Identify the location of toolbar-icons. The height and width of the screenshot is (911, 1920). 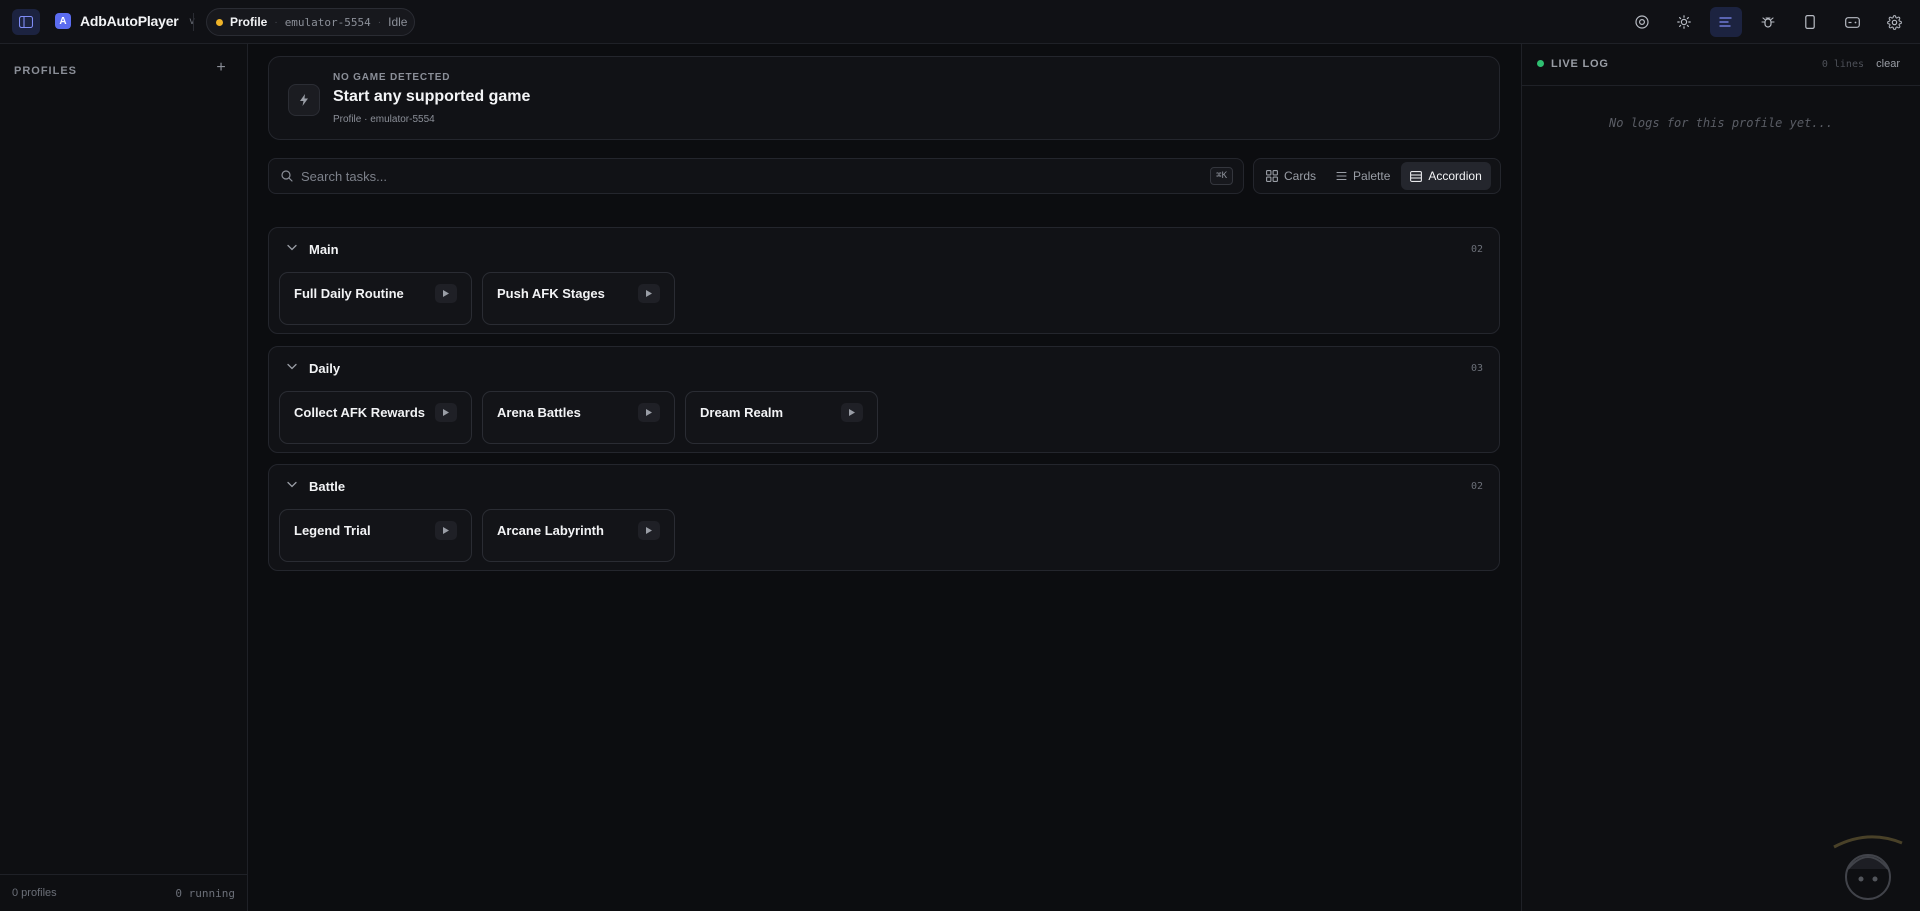
(1768, 22).